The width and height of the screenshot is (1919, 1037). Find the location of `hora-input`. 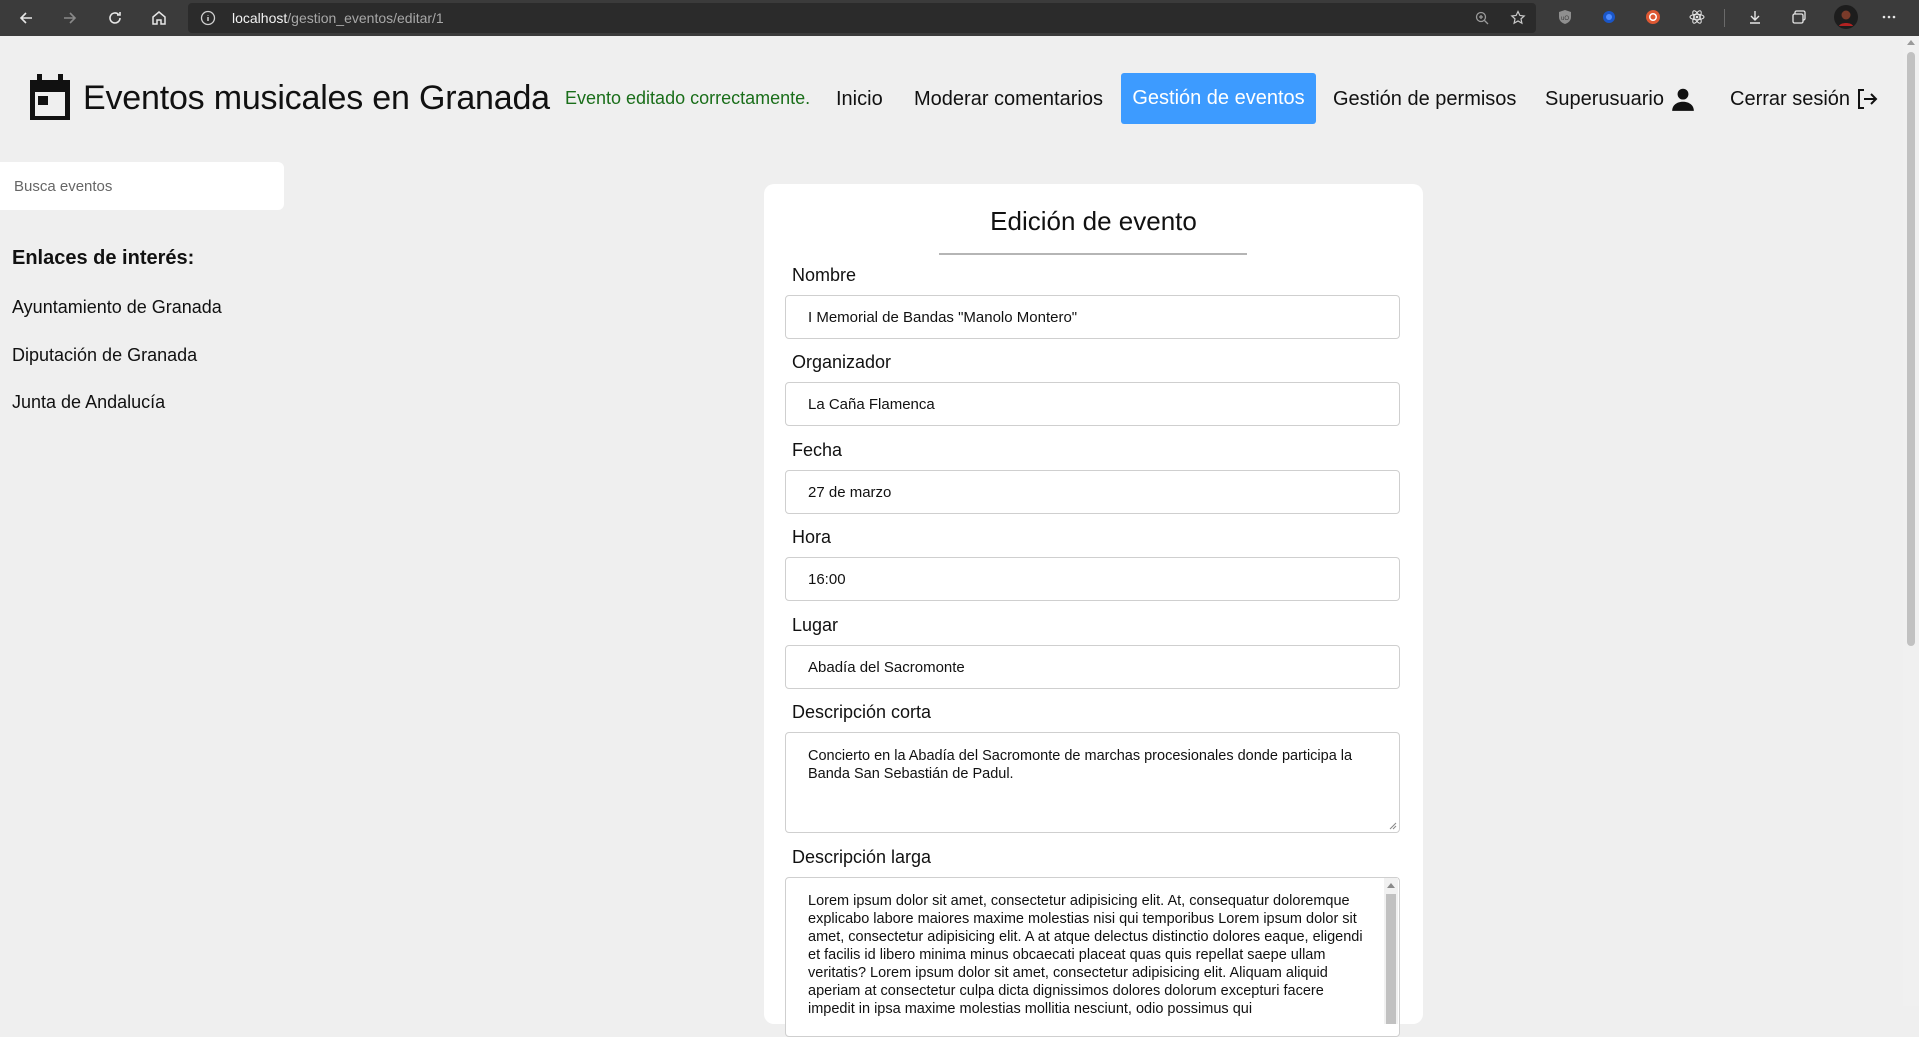

hora-input is located at coordinates (1092, 579).